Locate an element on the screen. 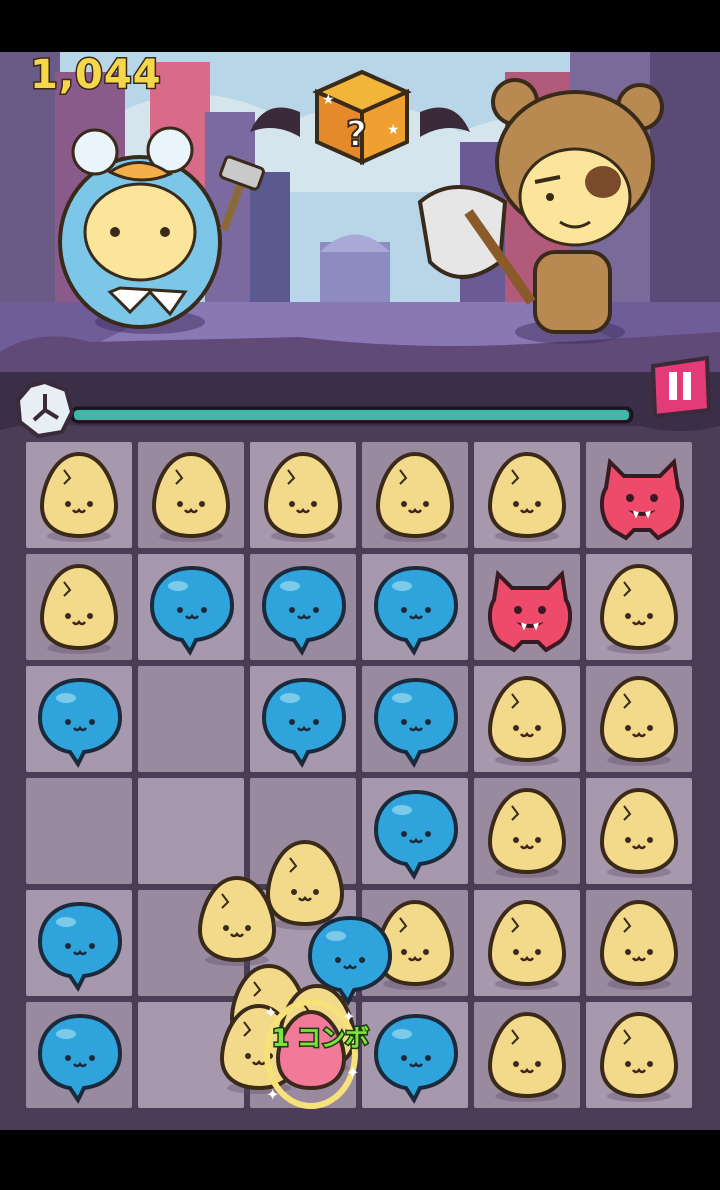  clock-icon is located at coordinates (45, 409).